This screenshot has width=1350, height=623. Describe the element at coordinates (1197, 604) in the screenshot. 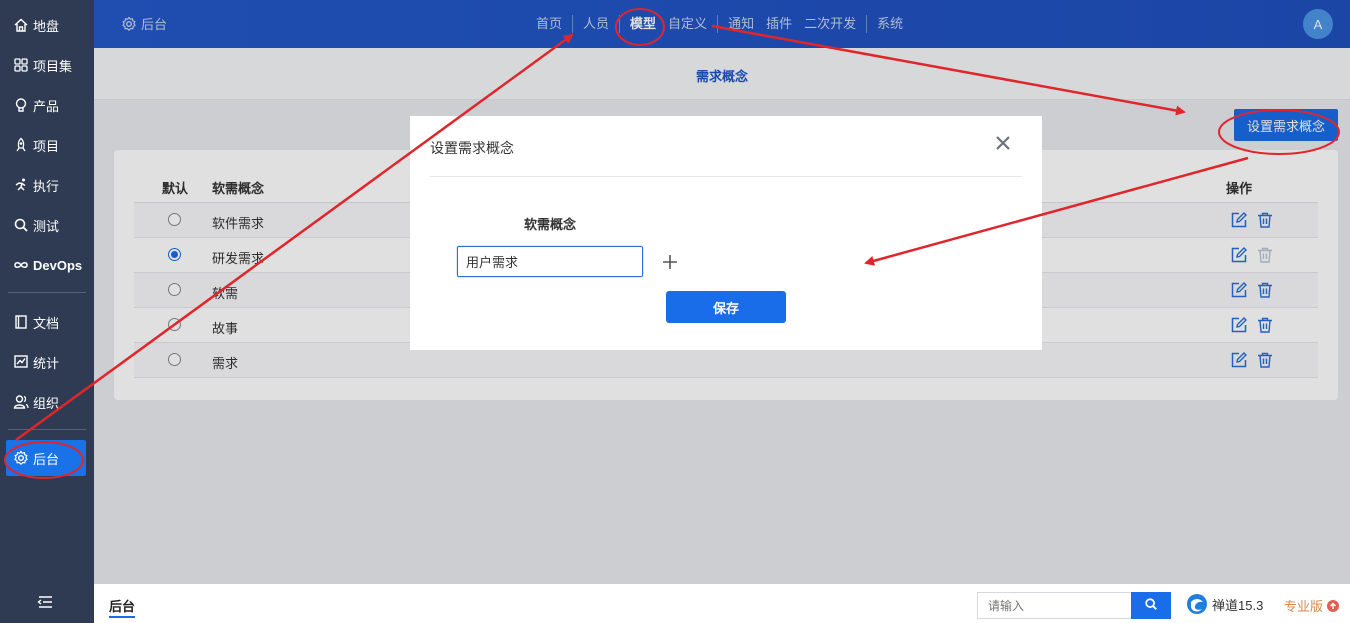

I see `zentao-logo-icon` at that location.